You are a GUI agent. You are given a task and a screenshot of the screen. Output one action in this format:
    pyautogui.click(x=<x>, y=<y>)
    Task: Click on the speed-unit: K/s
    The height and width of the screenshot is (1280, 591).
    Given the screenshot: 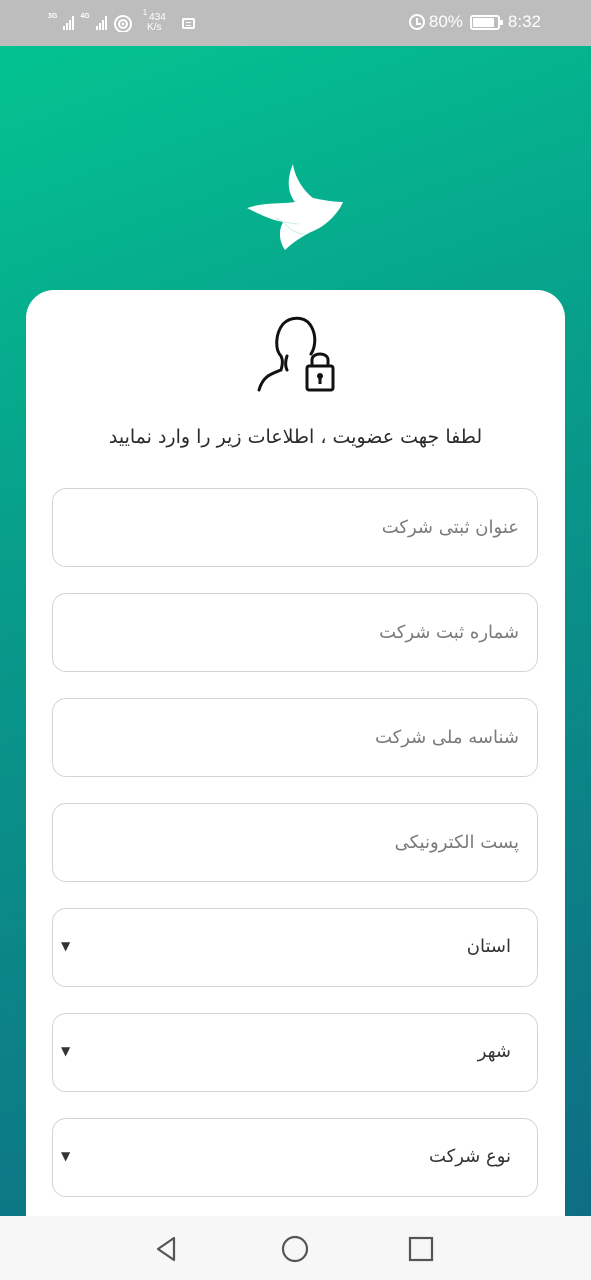 What is the action you would take?
    pyautogui.click(x=154, y=27)
    